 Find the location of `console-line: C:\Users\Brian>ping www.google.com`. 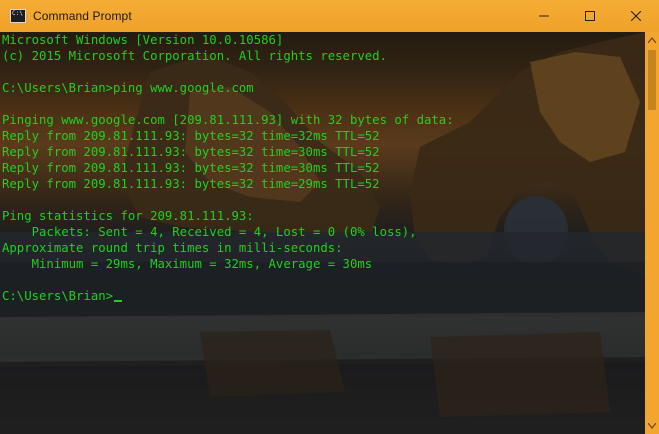

console-line: C:\Users\Brian>ping www.google.com is located at coordinates (128, 88).